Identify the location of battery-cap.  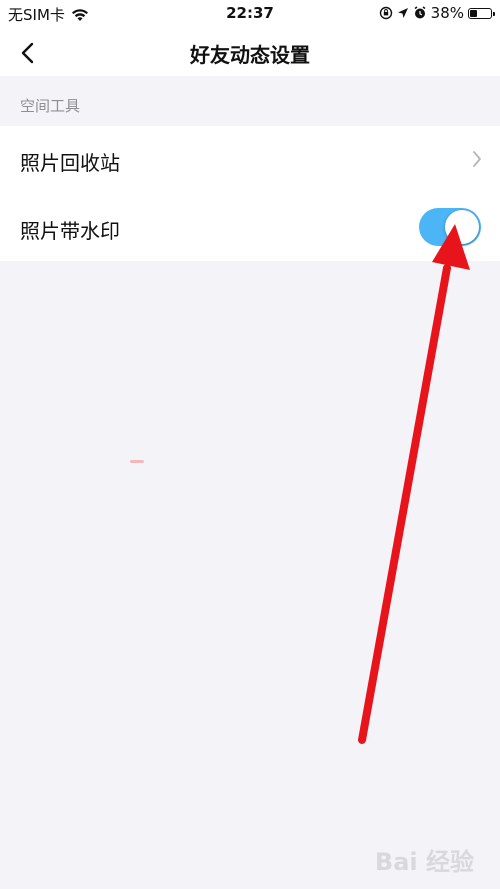
(494, 13).